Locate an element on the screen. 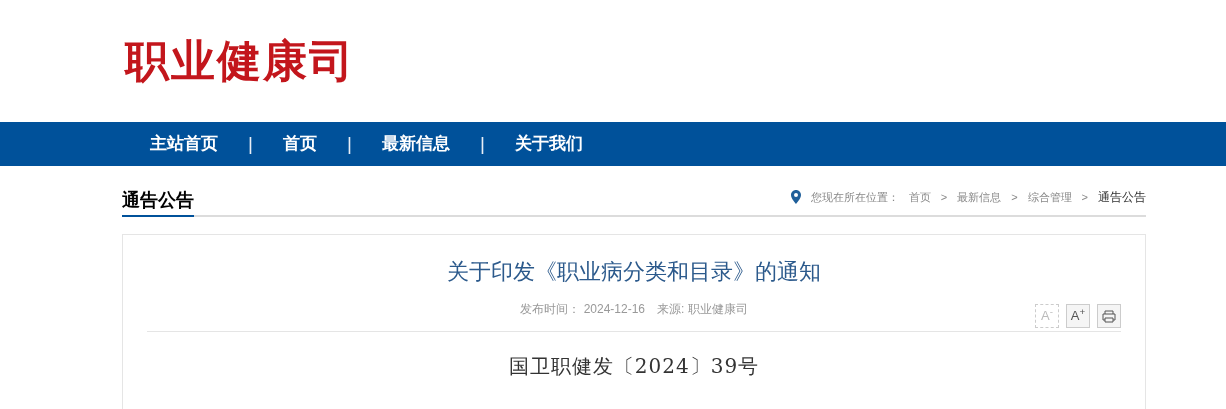 Image resolution: width=1226 pixels, height=409 pixels. document-number: 国卫职健发〔2024〕39号 is located at coordinates (634, 366).